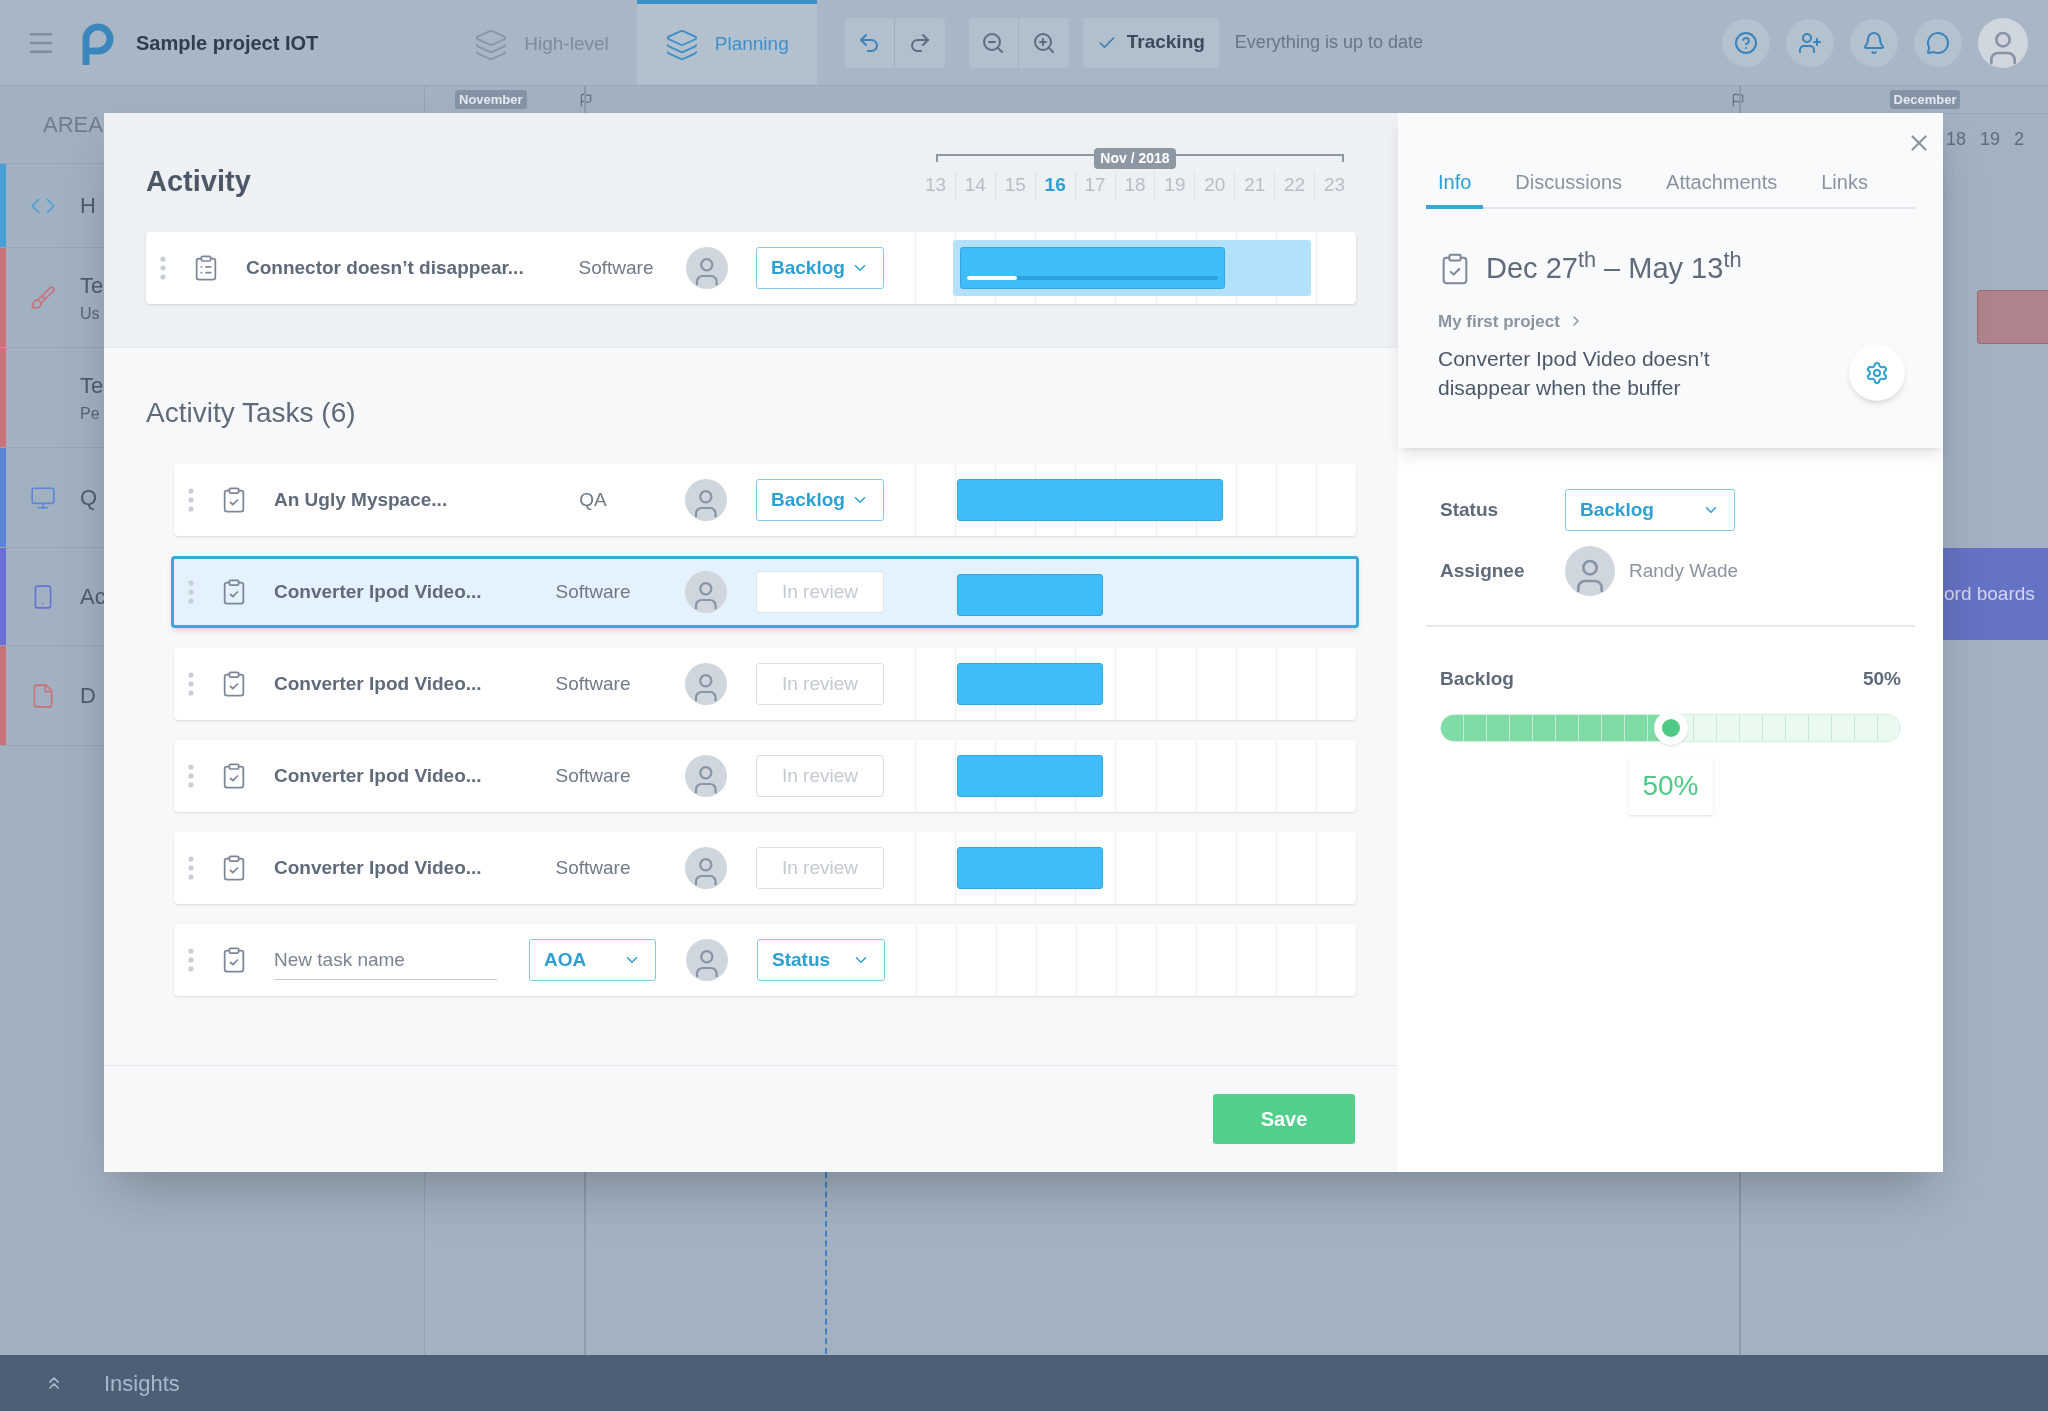 The image size is (2048, 1411). Describe the element at coordinates (1483, 570) in the screenshot. I see `assignee-label: Assignee` at that location.